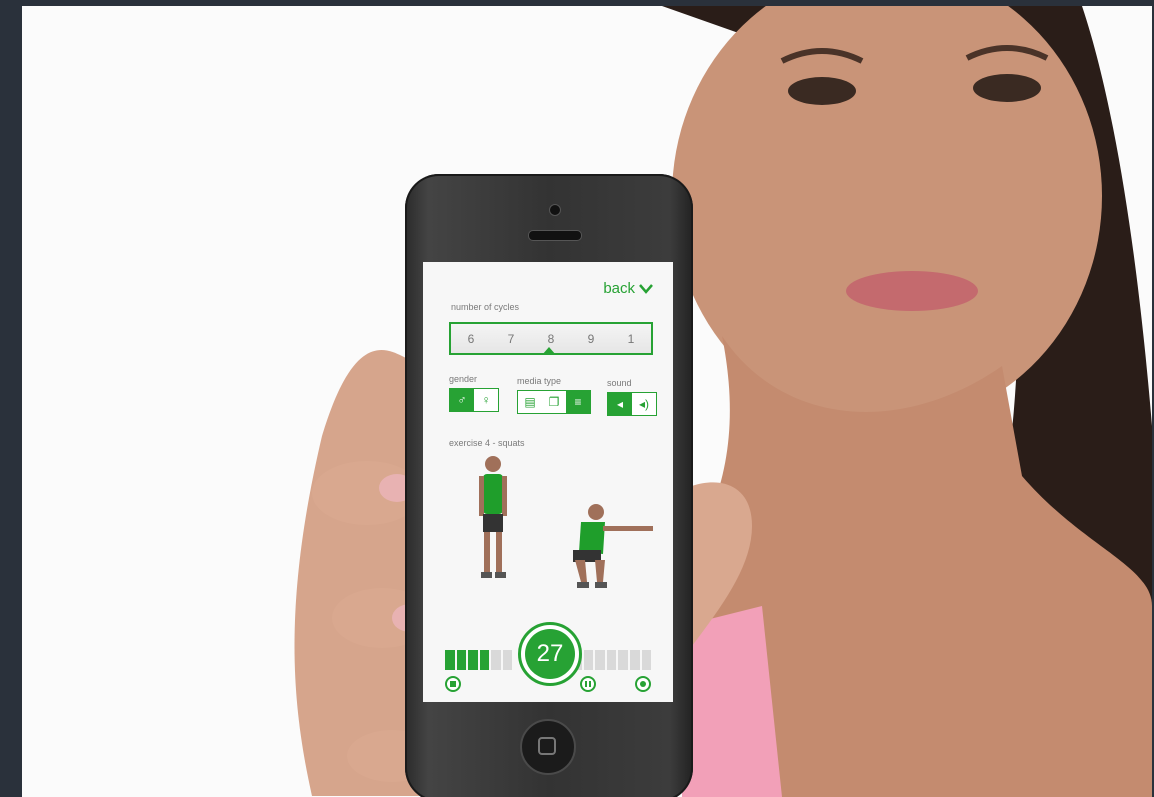 Image resolution: width=1154 pixels, height=797 pixels. What do you see at coordinates (619, 288) in the screenshot?
I see `back-label: back` at bounding box center [619, 288].